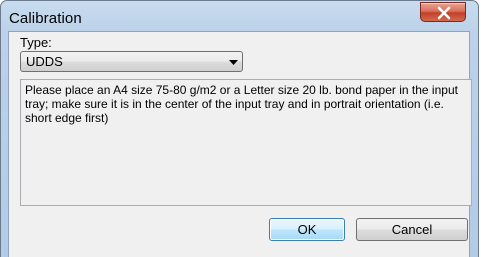 The height and width of the screenshot is (257, 481). What do you see at coordinates (36, 42) in the screenshot?
I see `type-label: Type:` at bounding box center [36, 42].